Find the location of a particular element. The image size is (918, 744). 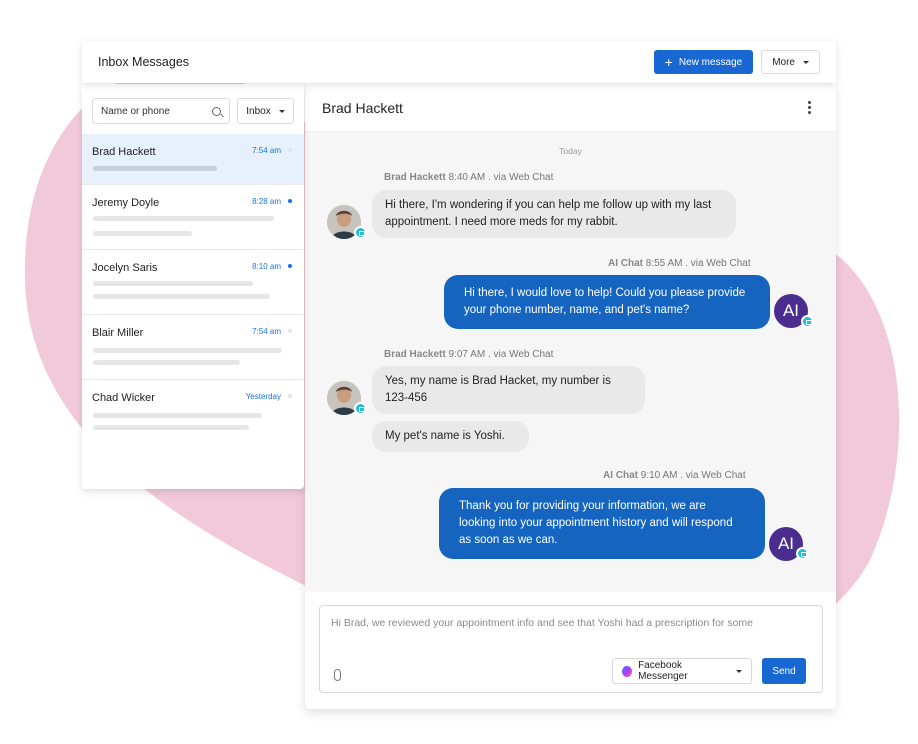

message-timestamp: 8:55 AM . via Web Chat is located at coordinates (698, 263).